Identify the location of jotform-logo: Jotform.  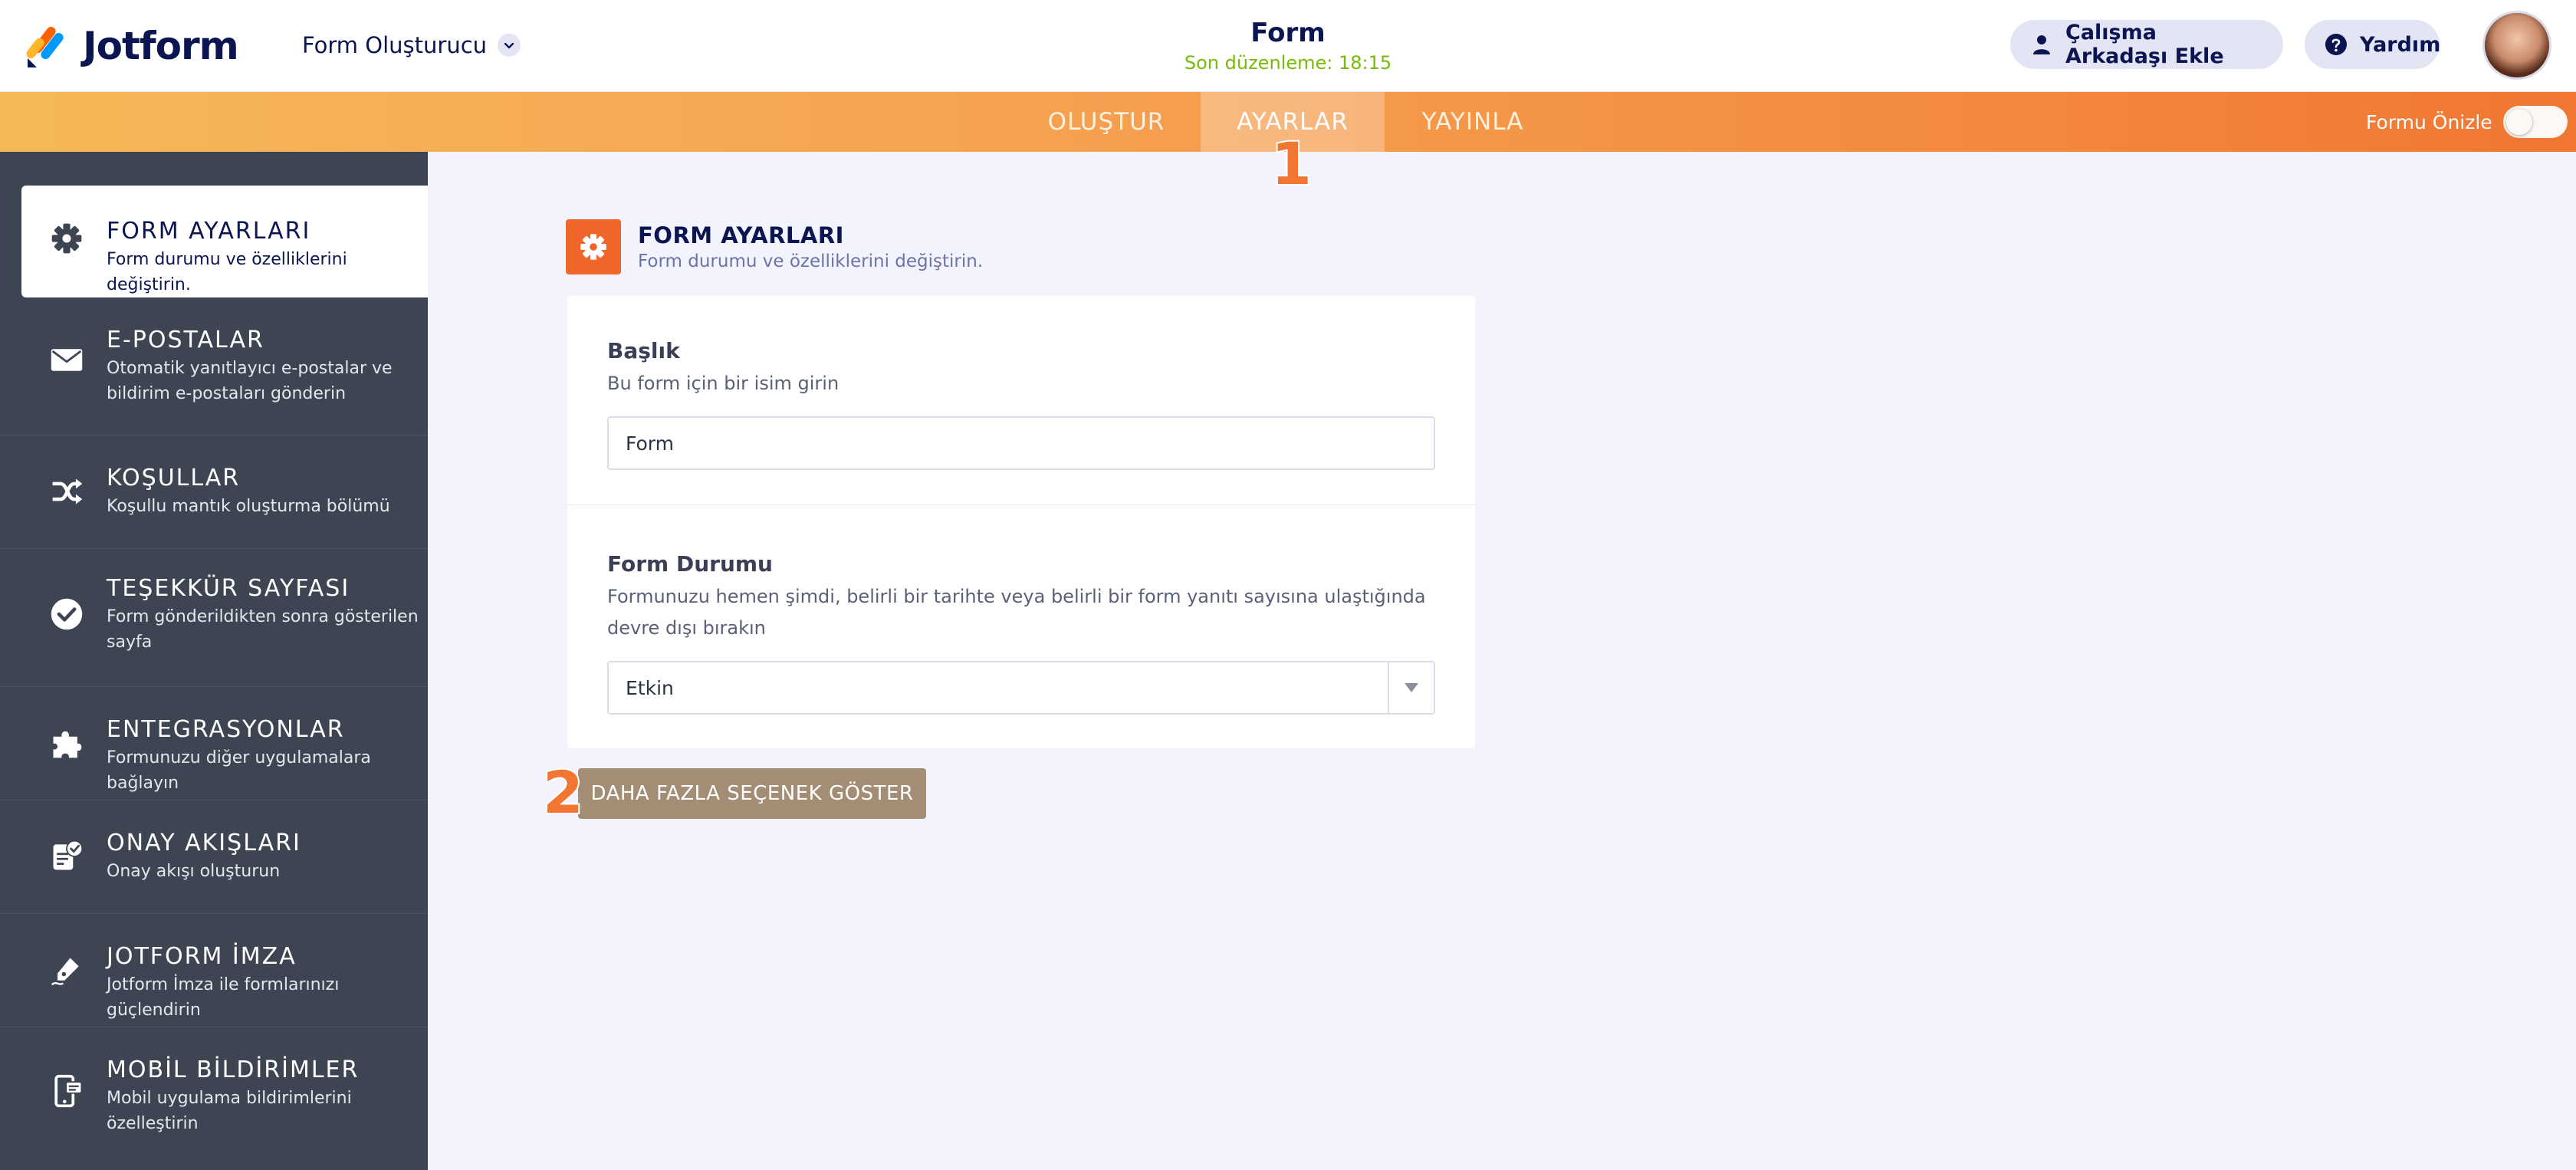
(133, 46).